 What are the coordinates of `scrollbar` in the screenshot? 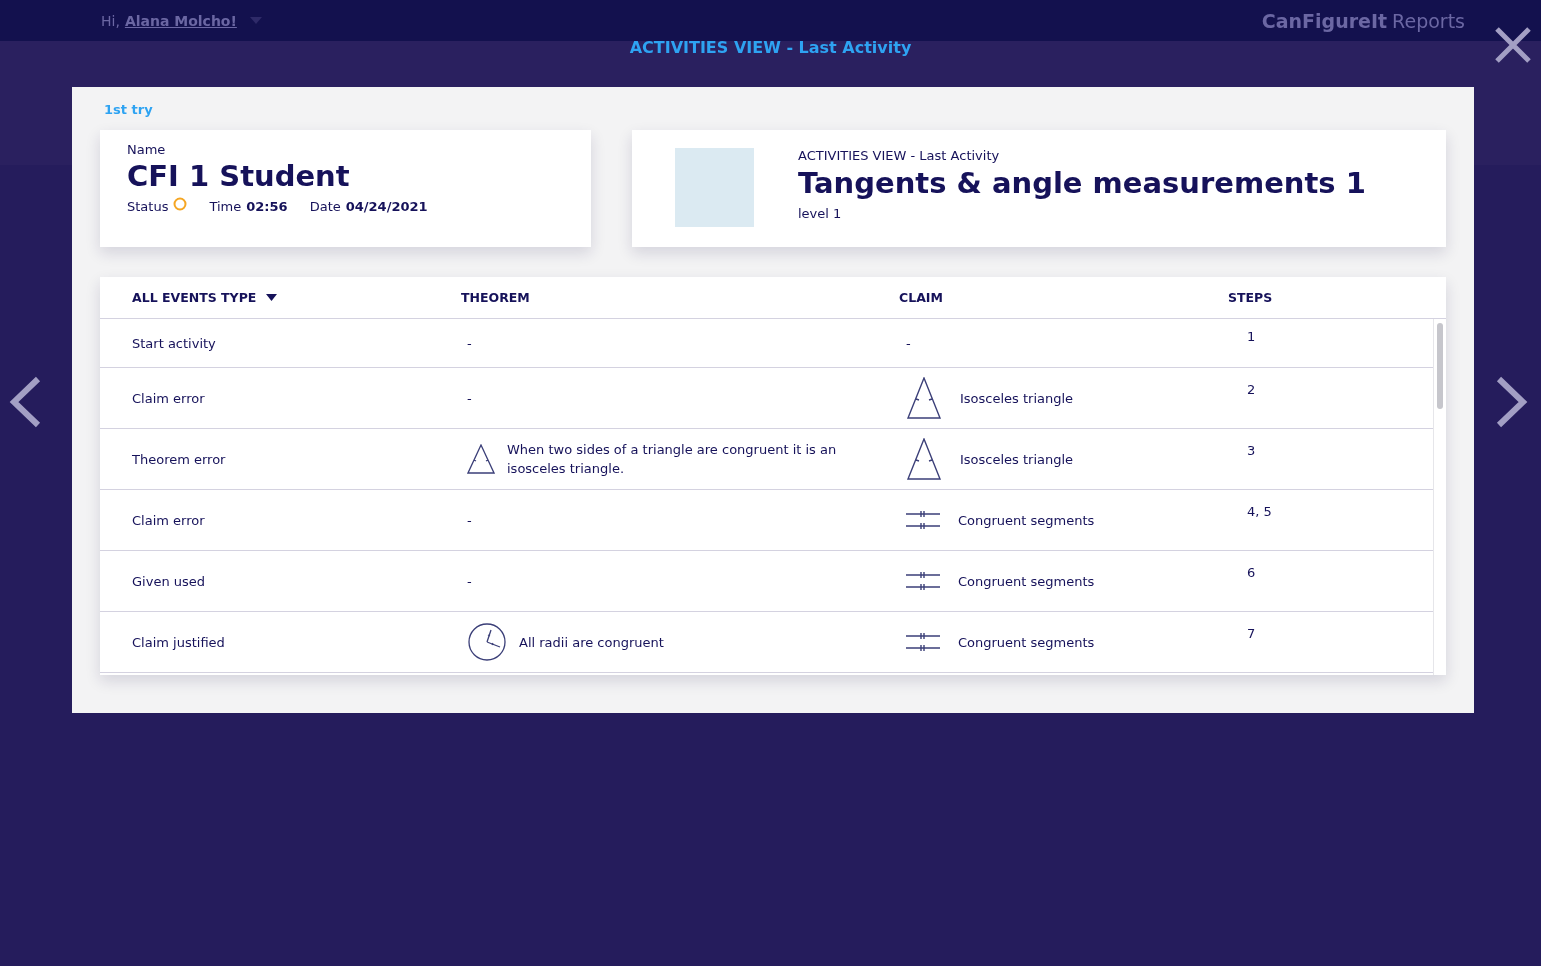 It's located at (1439, 497).